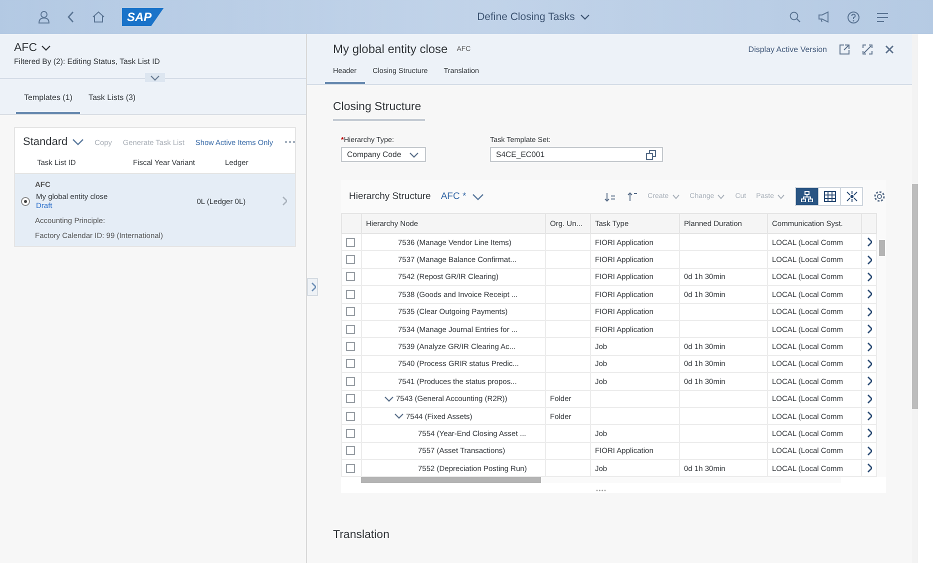  Describe the element at coordinates (44, 17) in the screenshot. I see `user-icon` at that location.